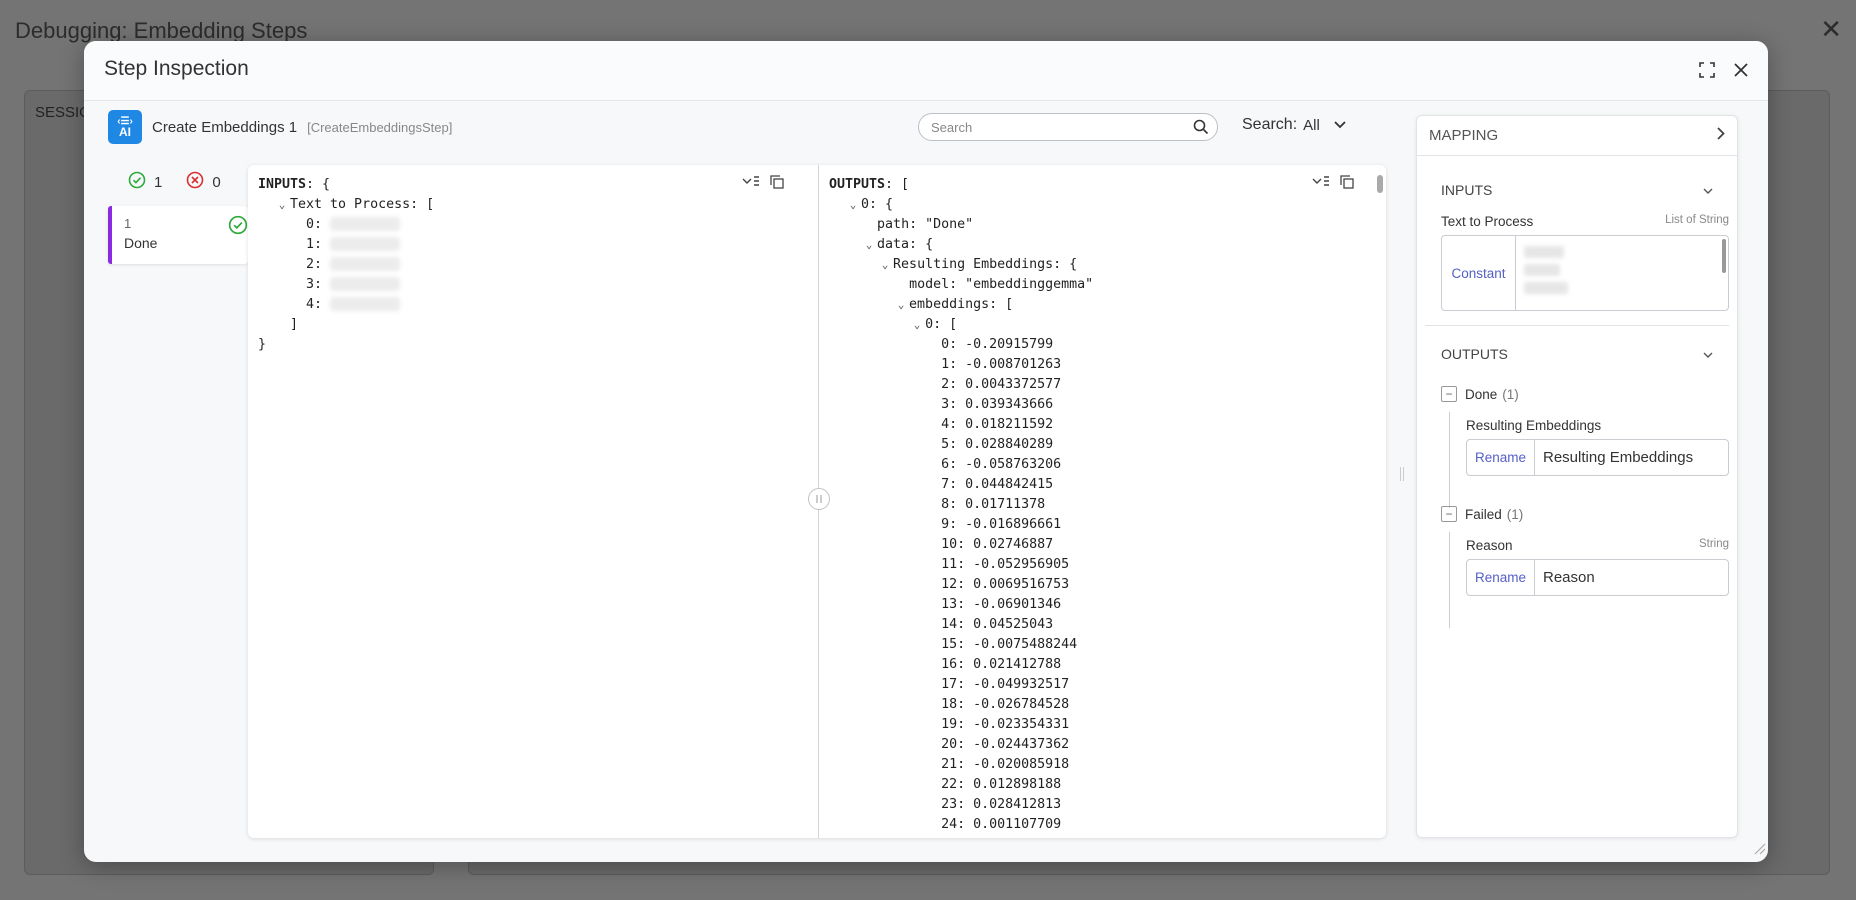 This screenshot has height=900, width=1856. What do you see at coordinates (1622, 273) in the screenshot?
I see `constant-values-textarea` at bounding box center [1622, 273].